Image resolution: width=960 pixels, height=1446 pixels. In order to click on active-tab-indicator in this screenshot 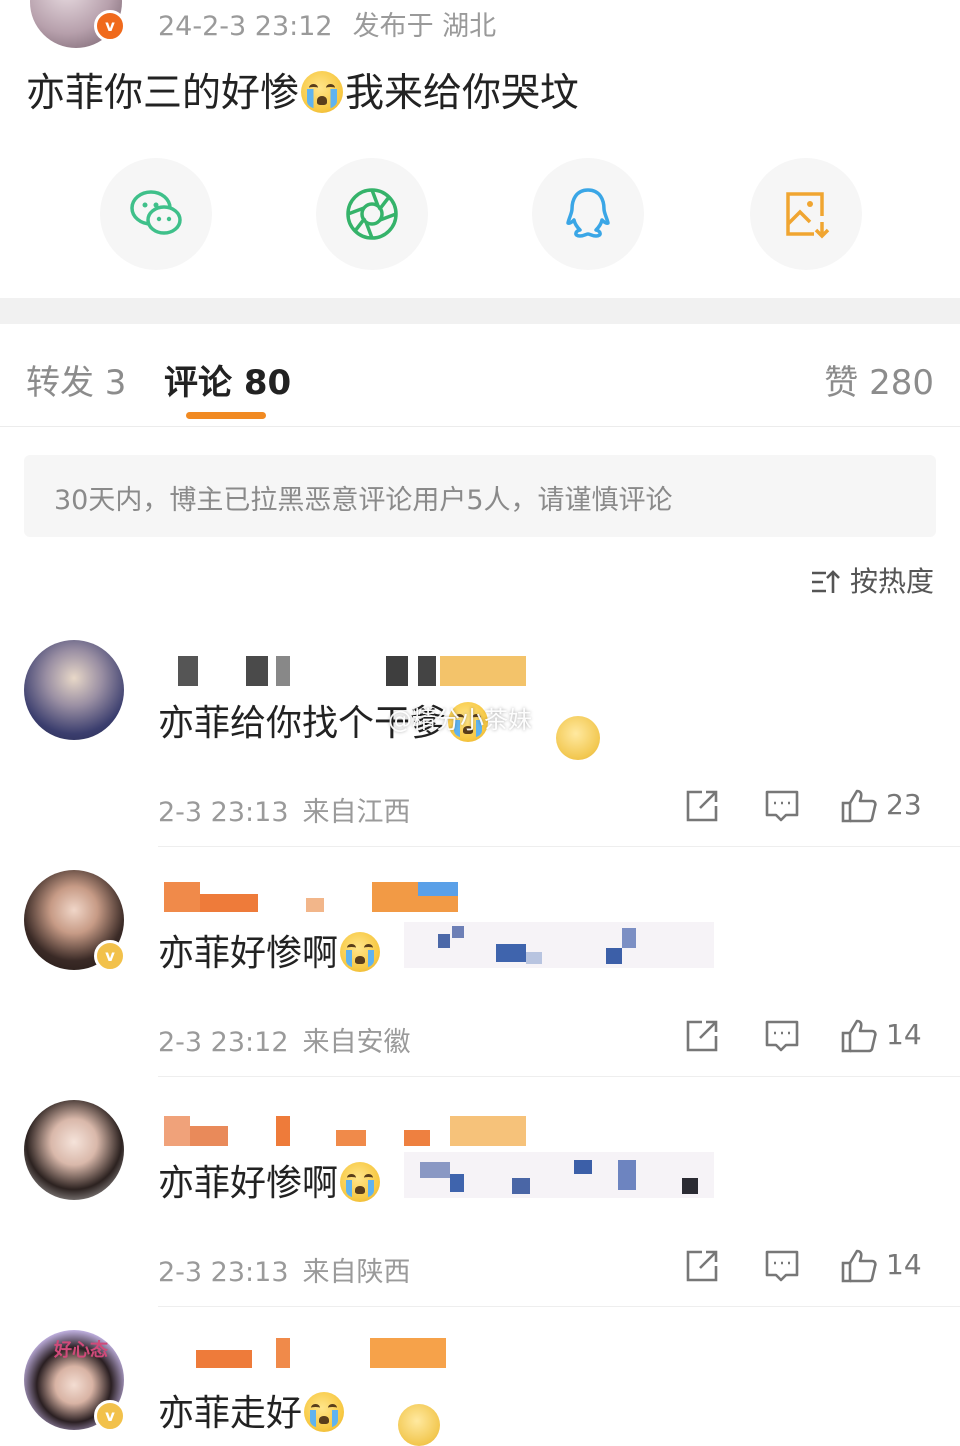, I will do `click(226, 415)`.